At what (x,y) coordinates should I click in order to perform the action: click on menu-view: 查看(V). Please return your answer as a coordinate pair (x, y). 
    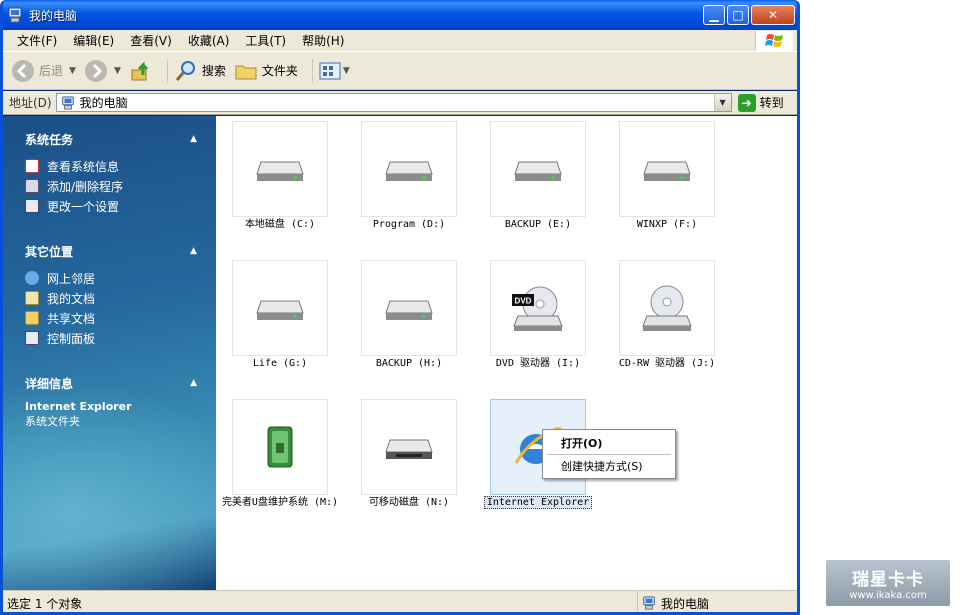
    Looking at the image, I should click on (151, 40).